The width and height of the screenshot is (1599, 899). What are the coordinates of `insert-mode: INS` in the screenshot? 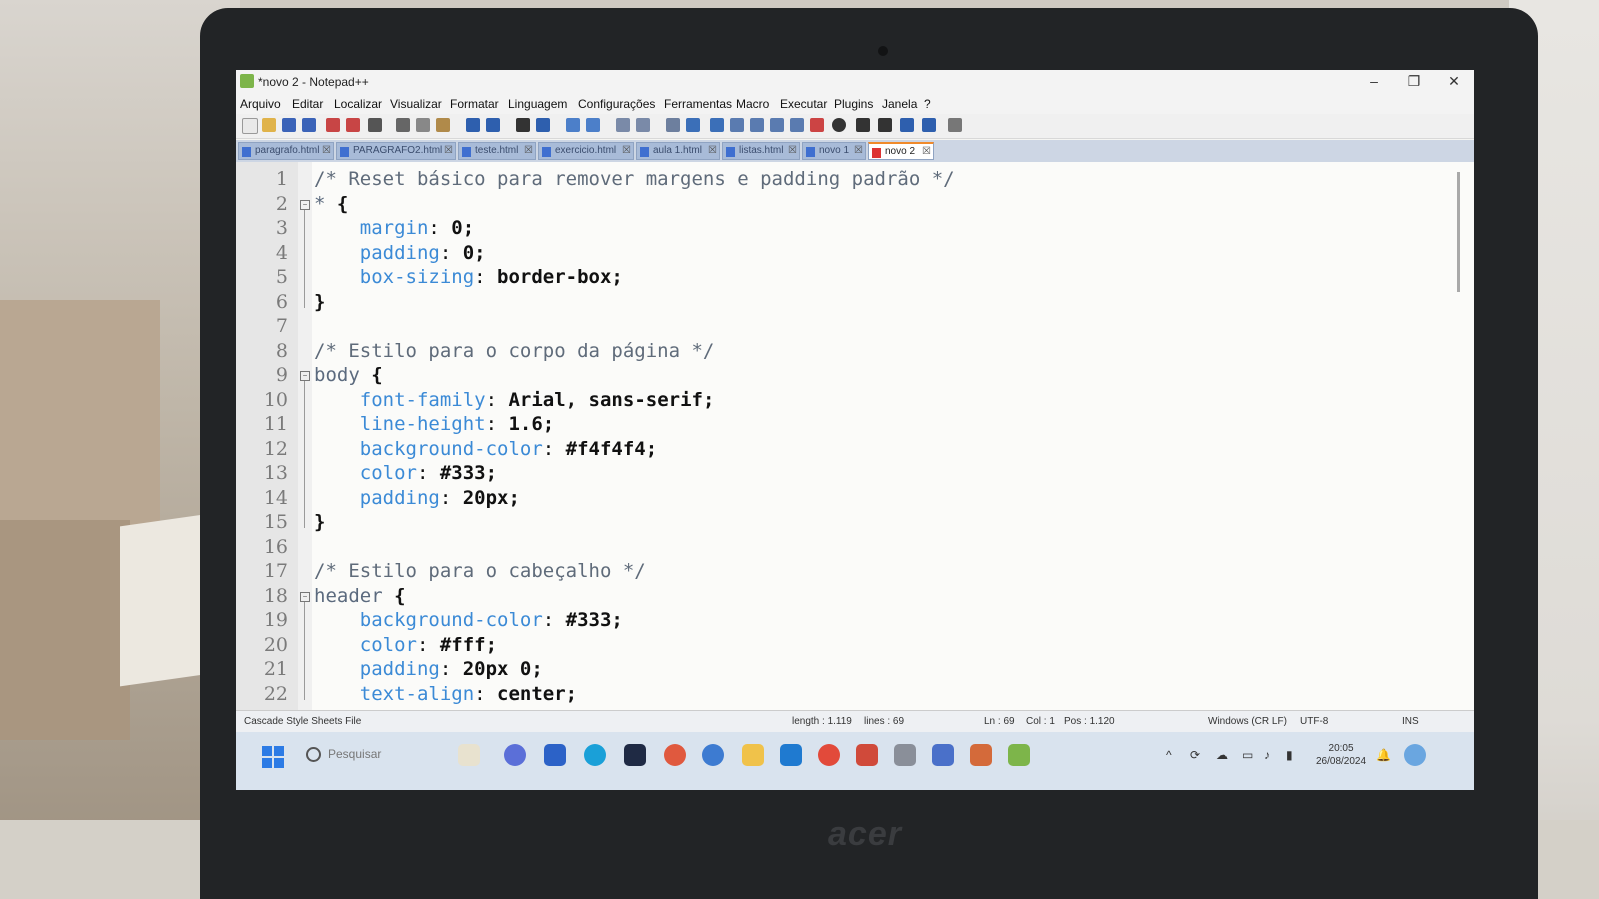 It's located at (1410, 721).